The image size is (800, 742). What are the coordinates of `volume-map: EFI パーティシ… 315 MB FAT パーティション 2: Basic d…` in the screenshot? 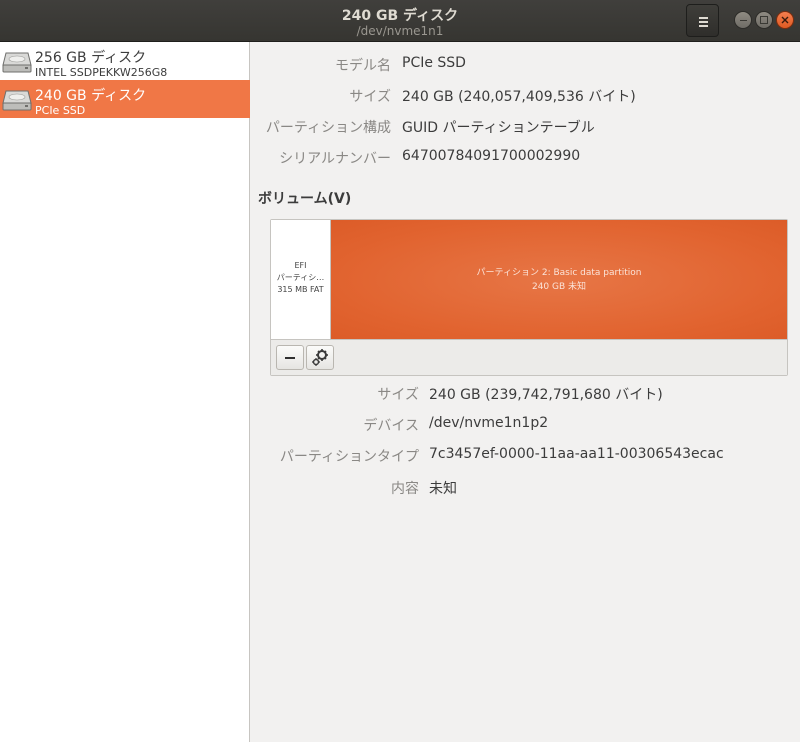 It's located at (529, 297).